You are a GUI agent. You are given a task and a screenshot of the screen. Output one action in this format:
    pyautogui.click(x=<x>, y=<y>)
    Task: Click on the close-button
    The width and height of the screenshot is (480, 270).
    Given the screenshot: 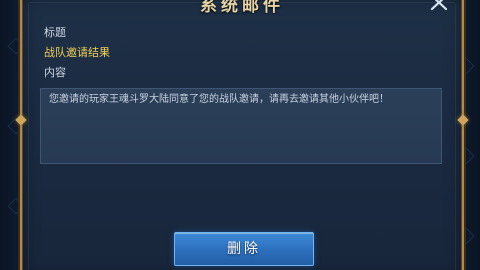 What is the action you would take?
    pyautogui.click(x=439, y=6)
    